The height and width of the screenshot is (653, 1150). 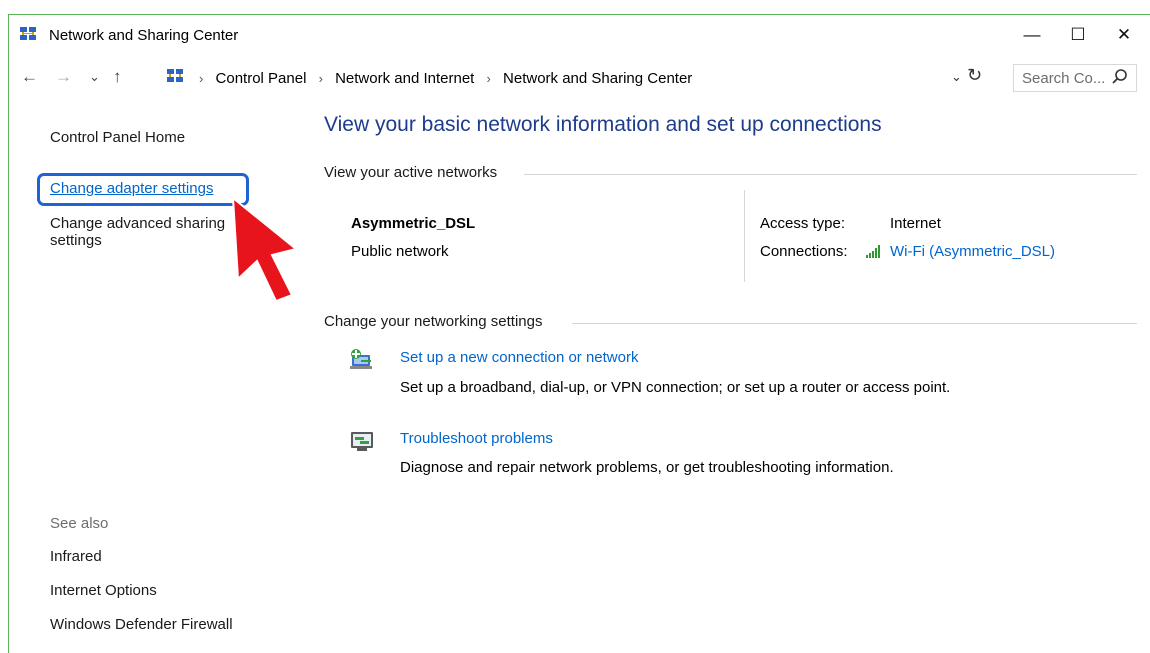 I want to click on forward-button: →, so click(x=63, y=77).